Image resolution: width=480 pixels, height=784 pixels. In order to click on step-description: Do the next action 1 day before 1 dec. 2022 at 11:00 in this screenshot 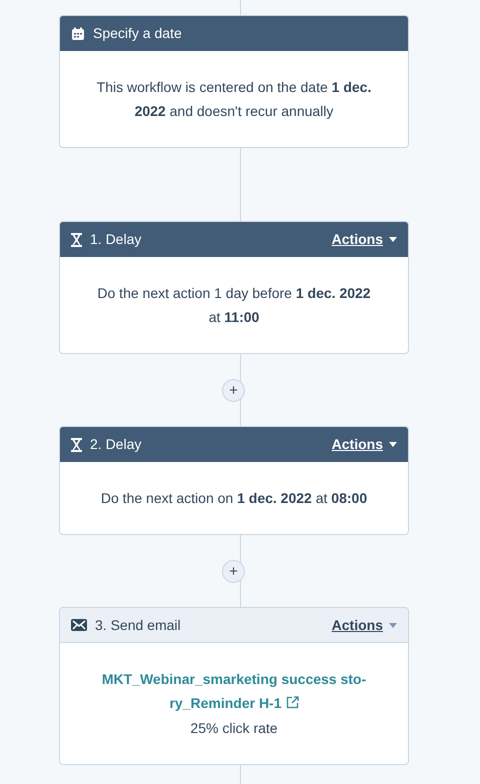, I will do `click(234, 305)`.